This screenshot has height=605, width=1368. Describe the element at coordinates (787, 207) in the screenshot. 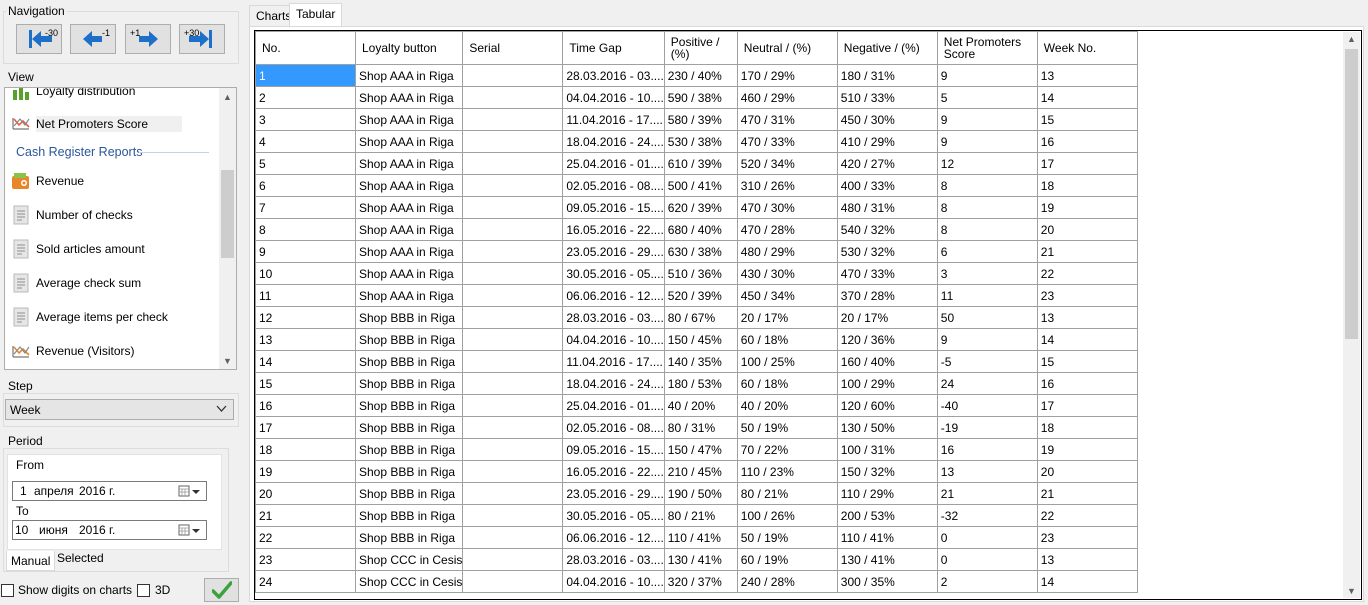

I see `col-neutral-cell: 470 / 30%` at that location.